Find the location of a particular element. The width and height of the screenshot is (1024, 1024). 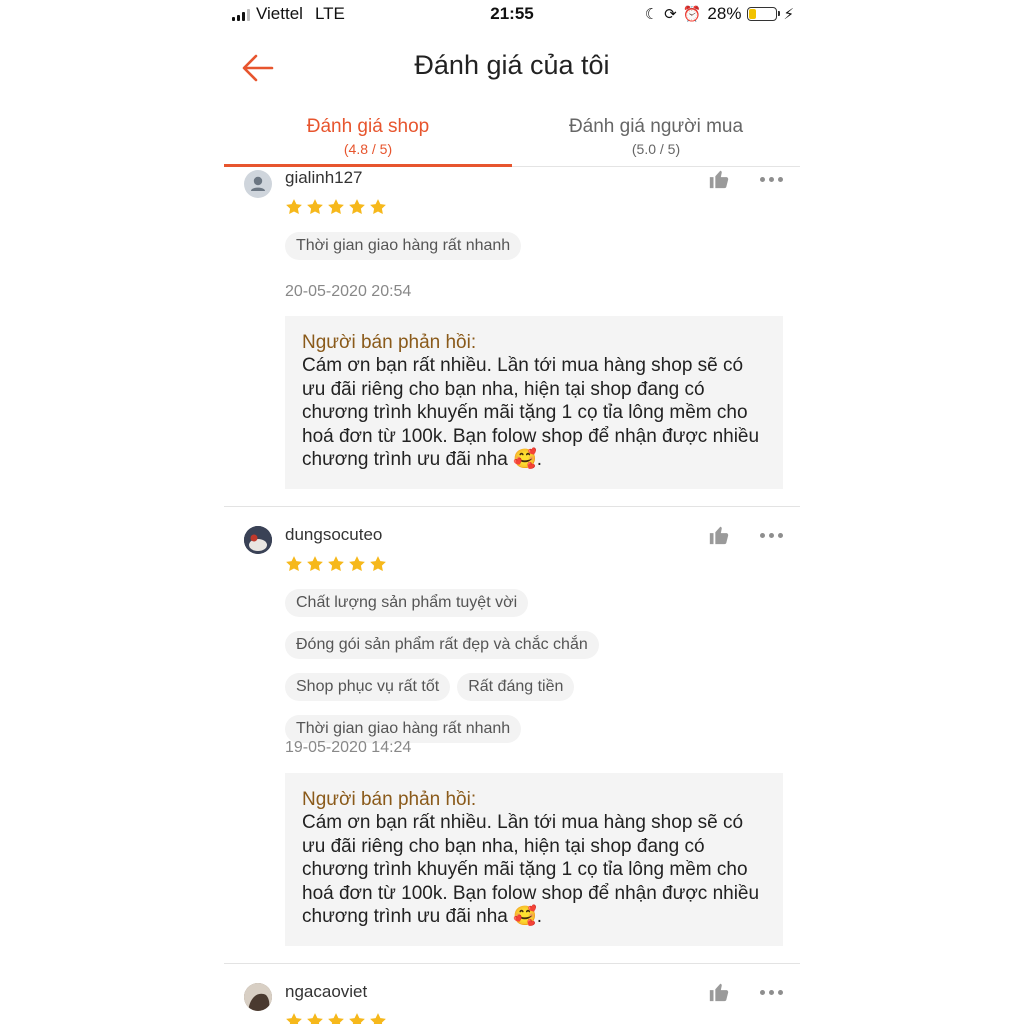

review-tags: Thời gian giao hàng rất nhanh is located at coordinates (535, 246).